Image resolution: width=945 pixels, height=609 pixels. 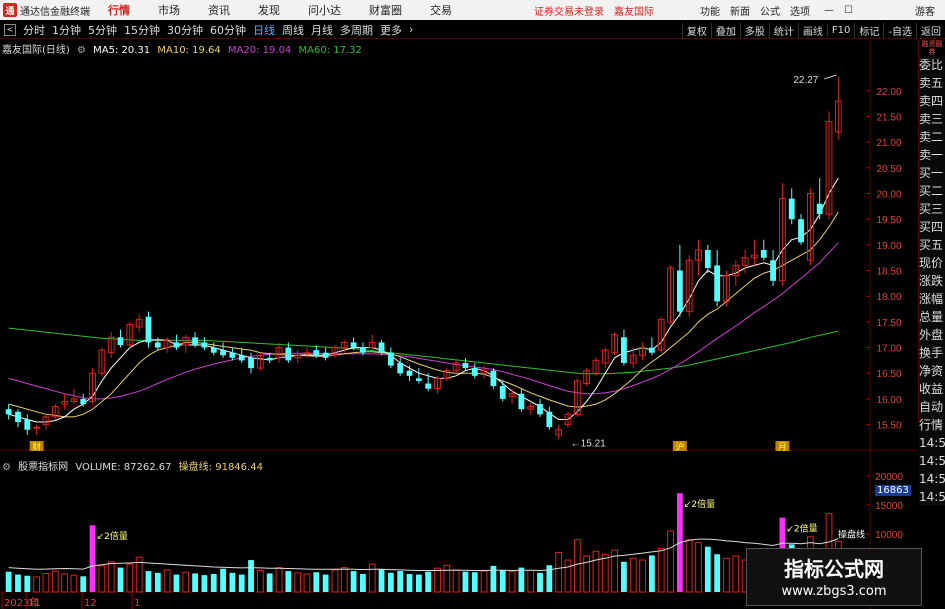 I want to click on side-panel-item: 卖三, so click(x=932, y=119).